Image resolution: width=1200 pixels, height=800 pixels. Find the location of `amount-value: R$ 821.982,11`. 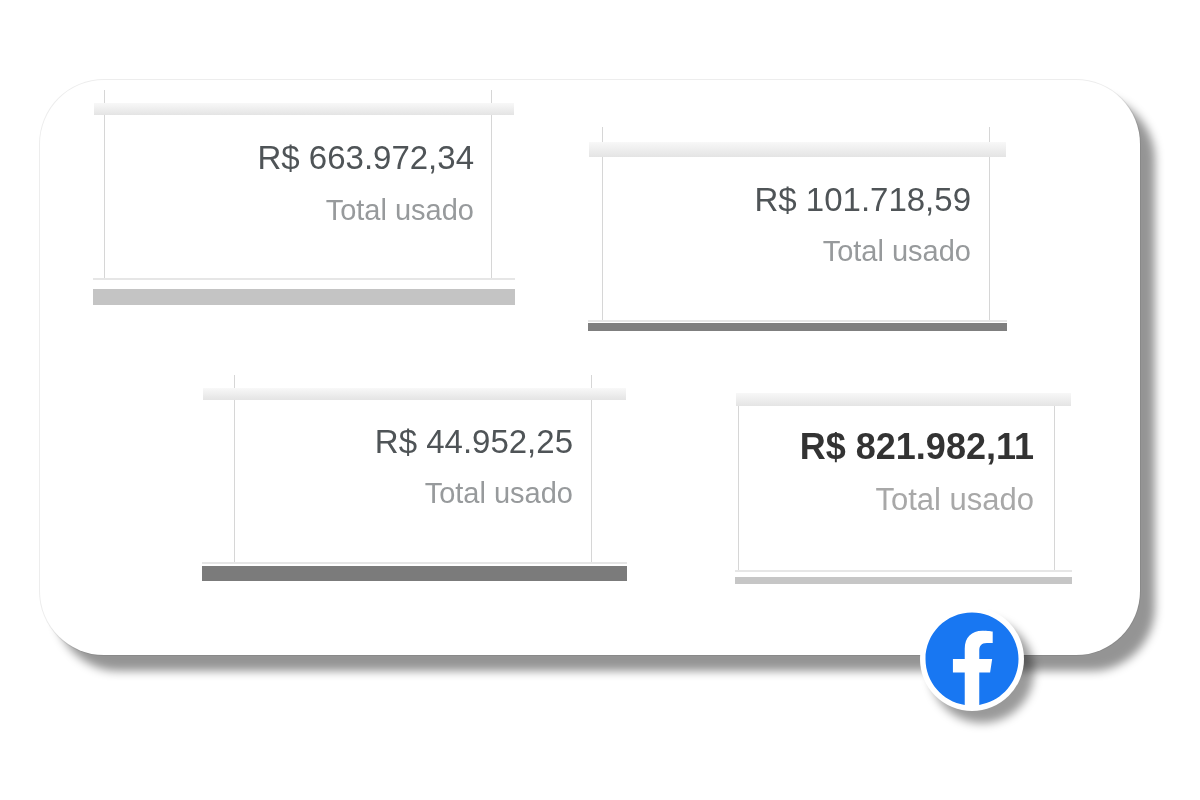

amount-value: R$ 821.982,11 is located at coordinates (916, 447).